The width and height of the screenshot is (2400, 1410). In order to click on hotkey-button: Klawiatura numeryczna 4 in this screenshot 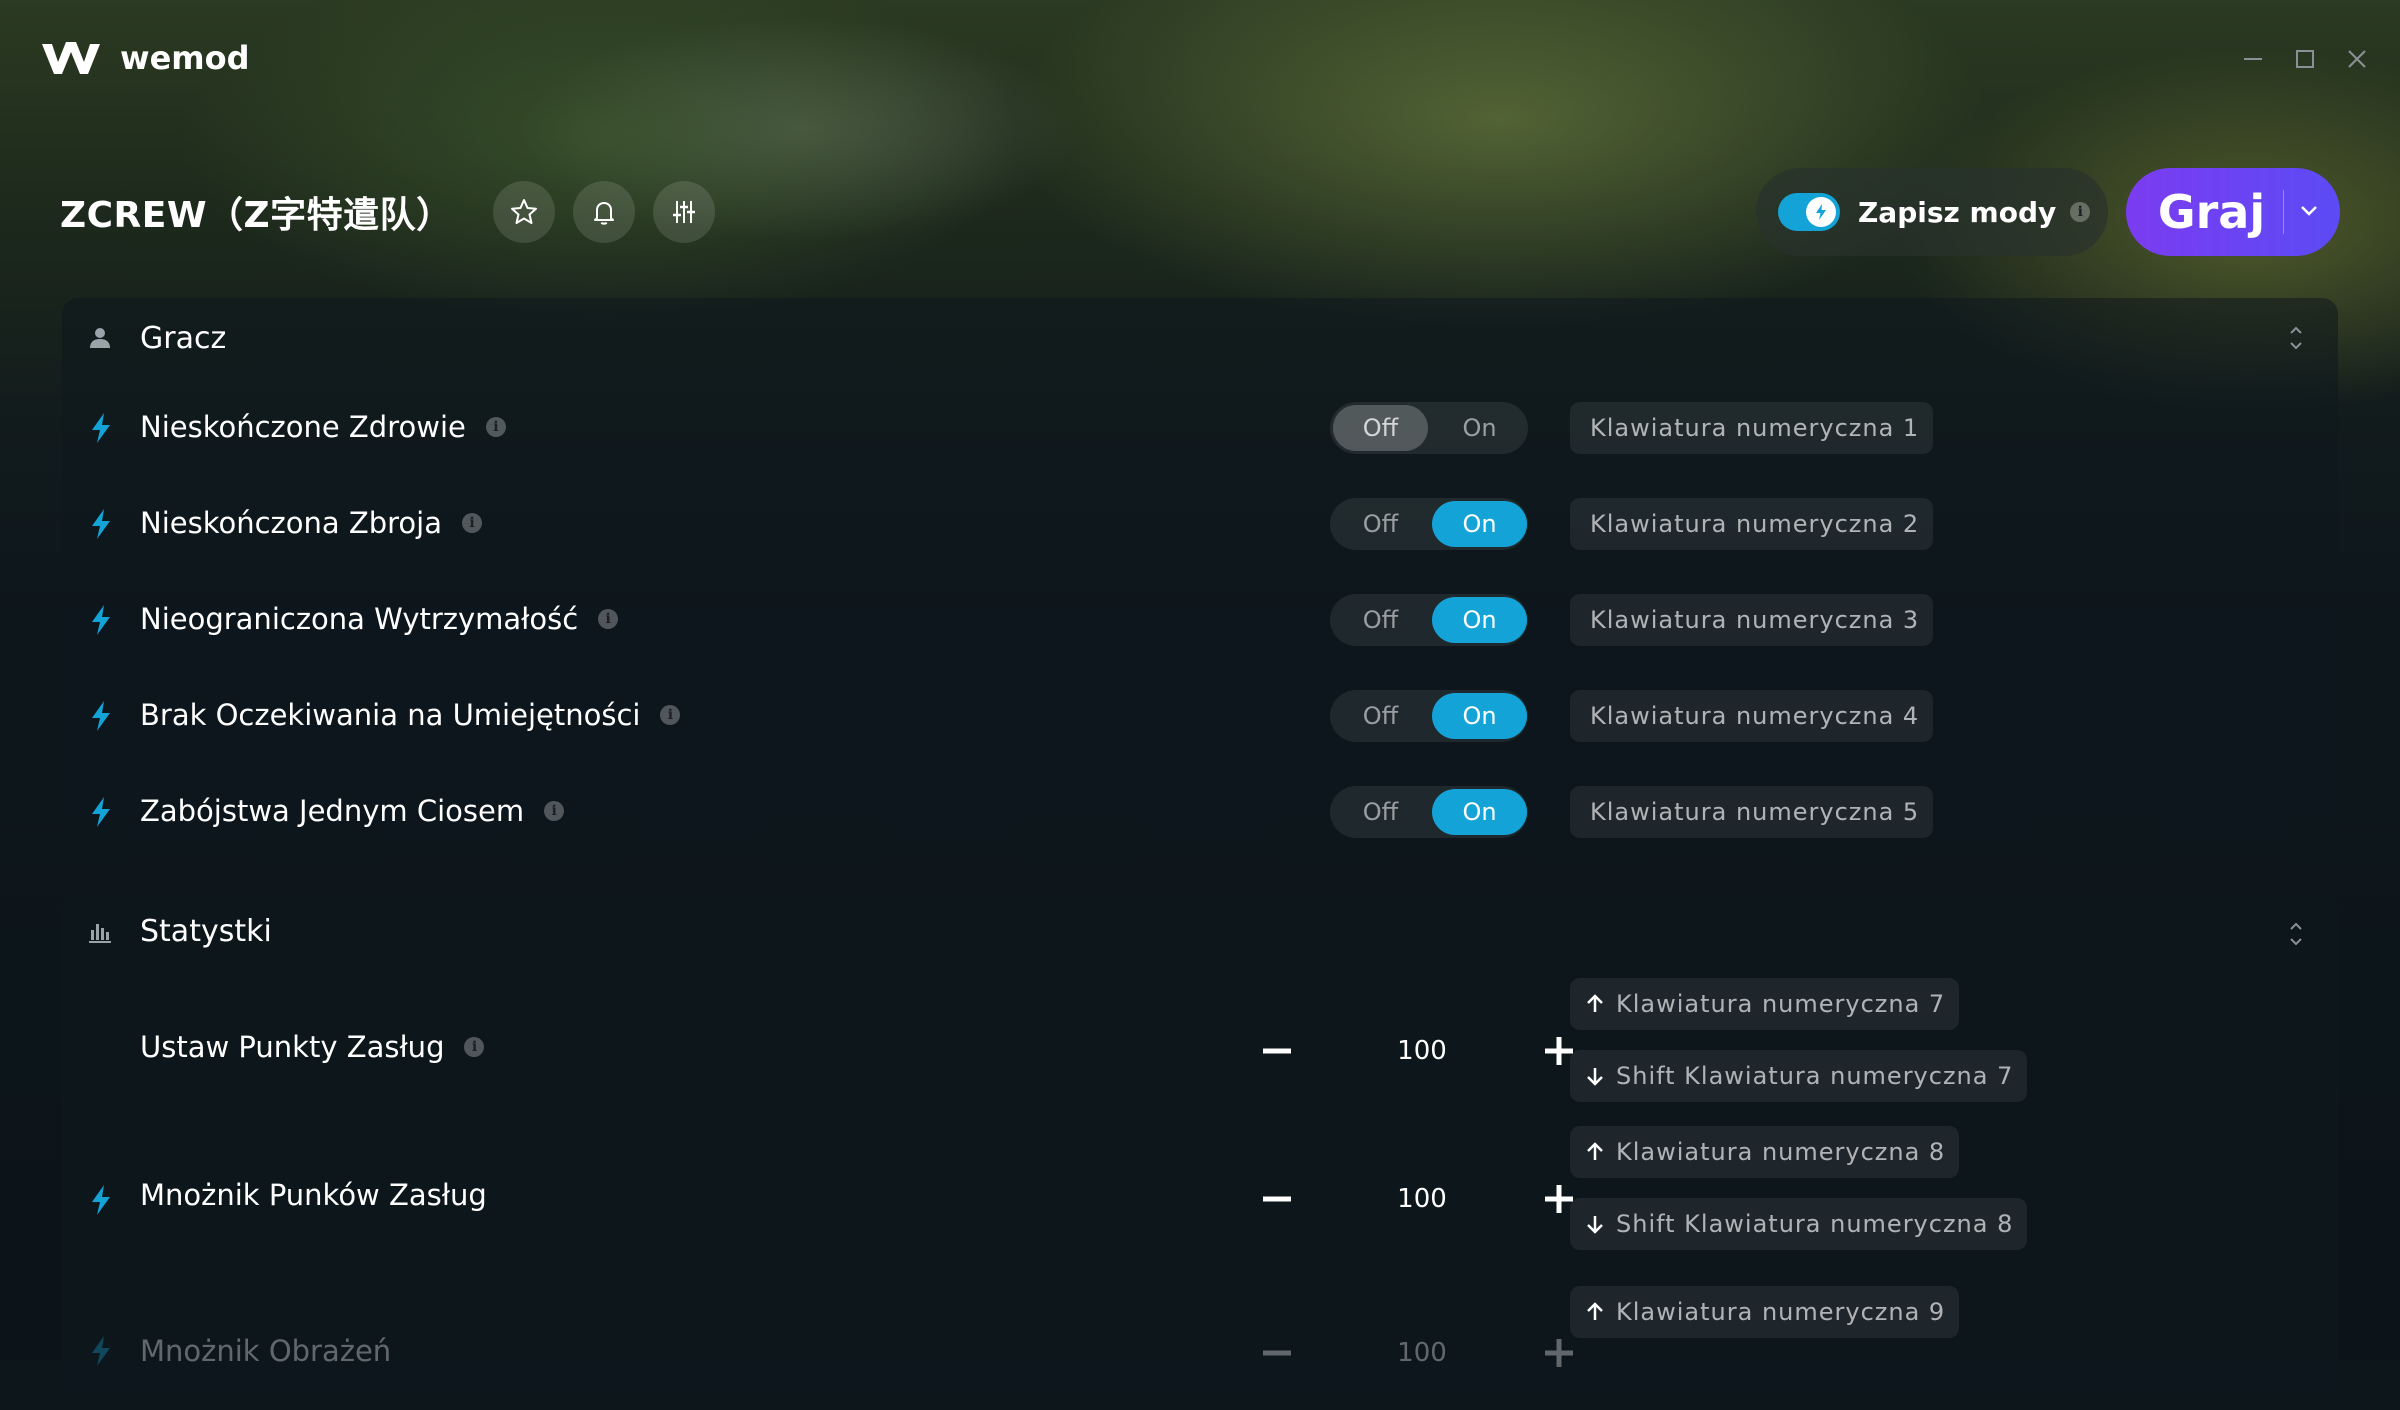, I will do `click(1752, 716)`.